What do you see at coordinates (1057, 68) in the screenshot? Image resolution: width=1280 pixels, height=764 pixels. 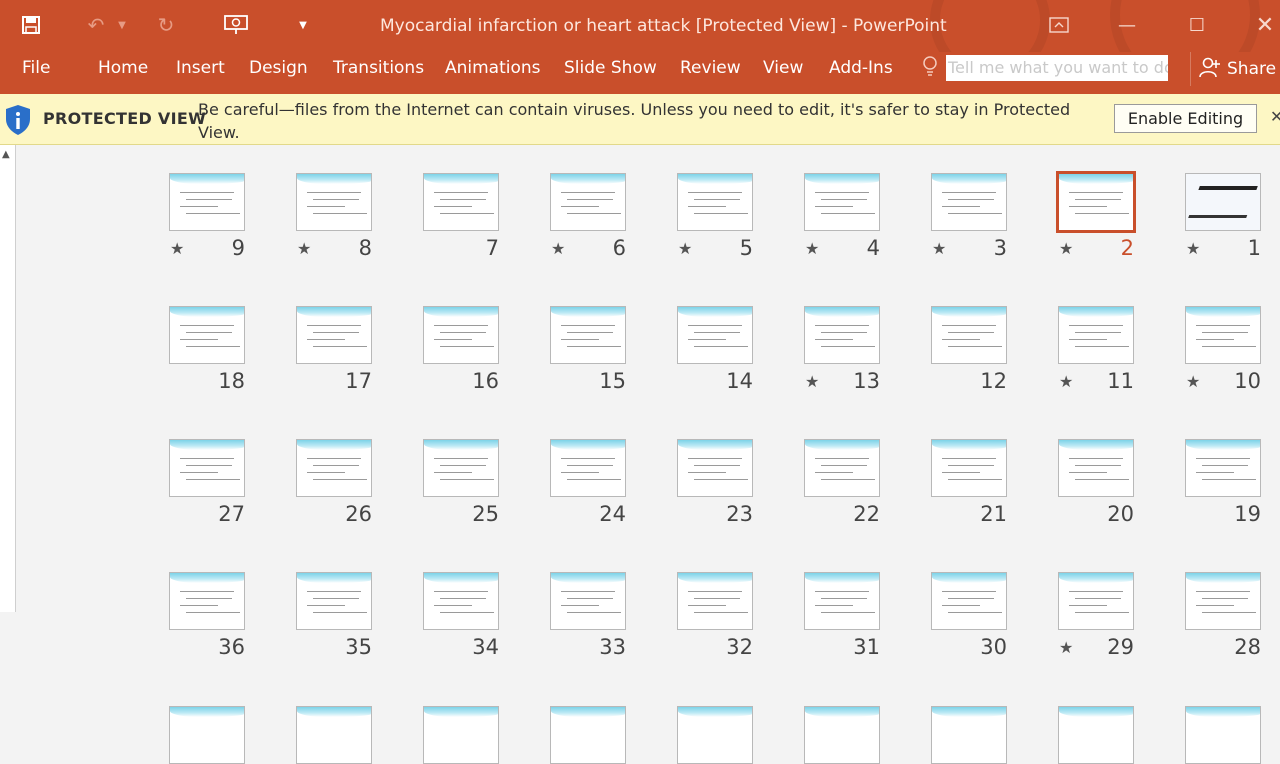 I see `tell-me-search-input: Tell me what you want to do` at bounding box center [1057, 68].